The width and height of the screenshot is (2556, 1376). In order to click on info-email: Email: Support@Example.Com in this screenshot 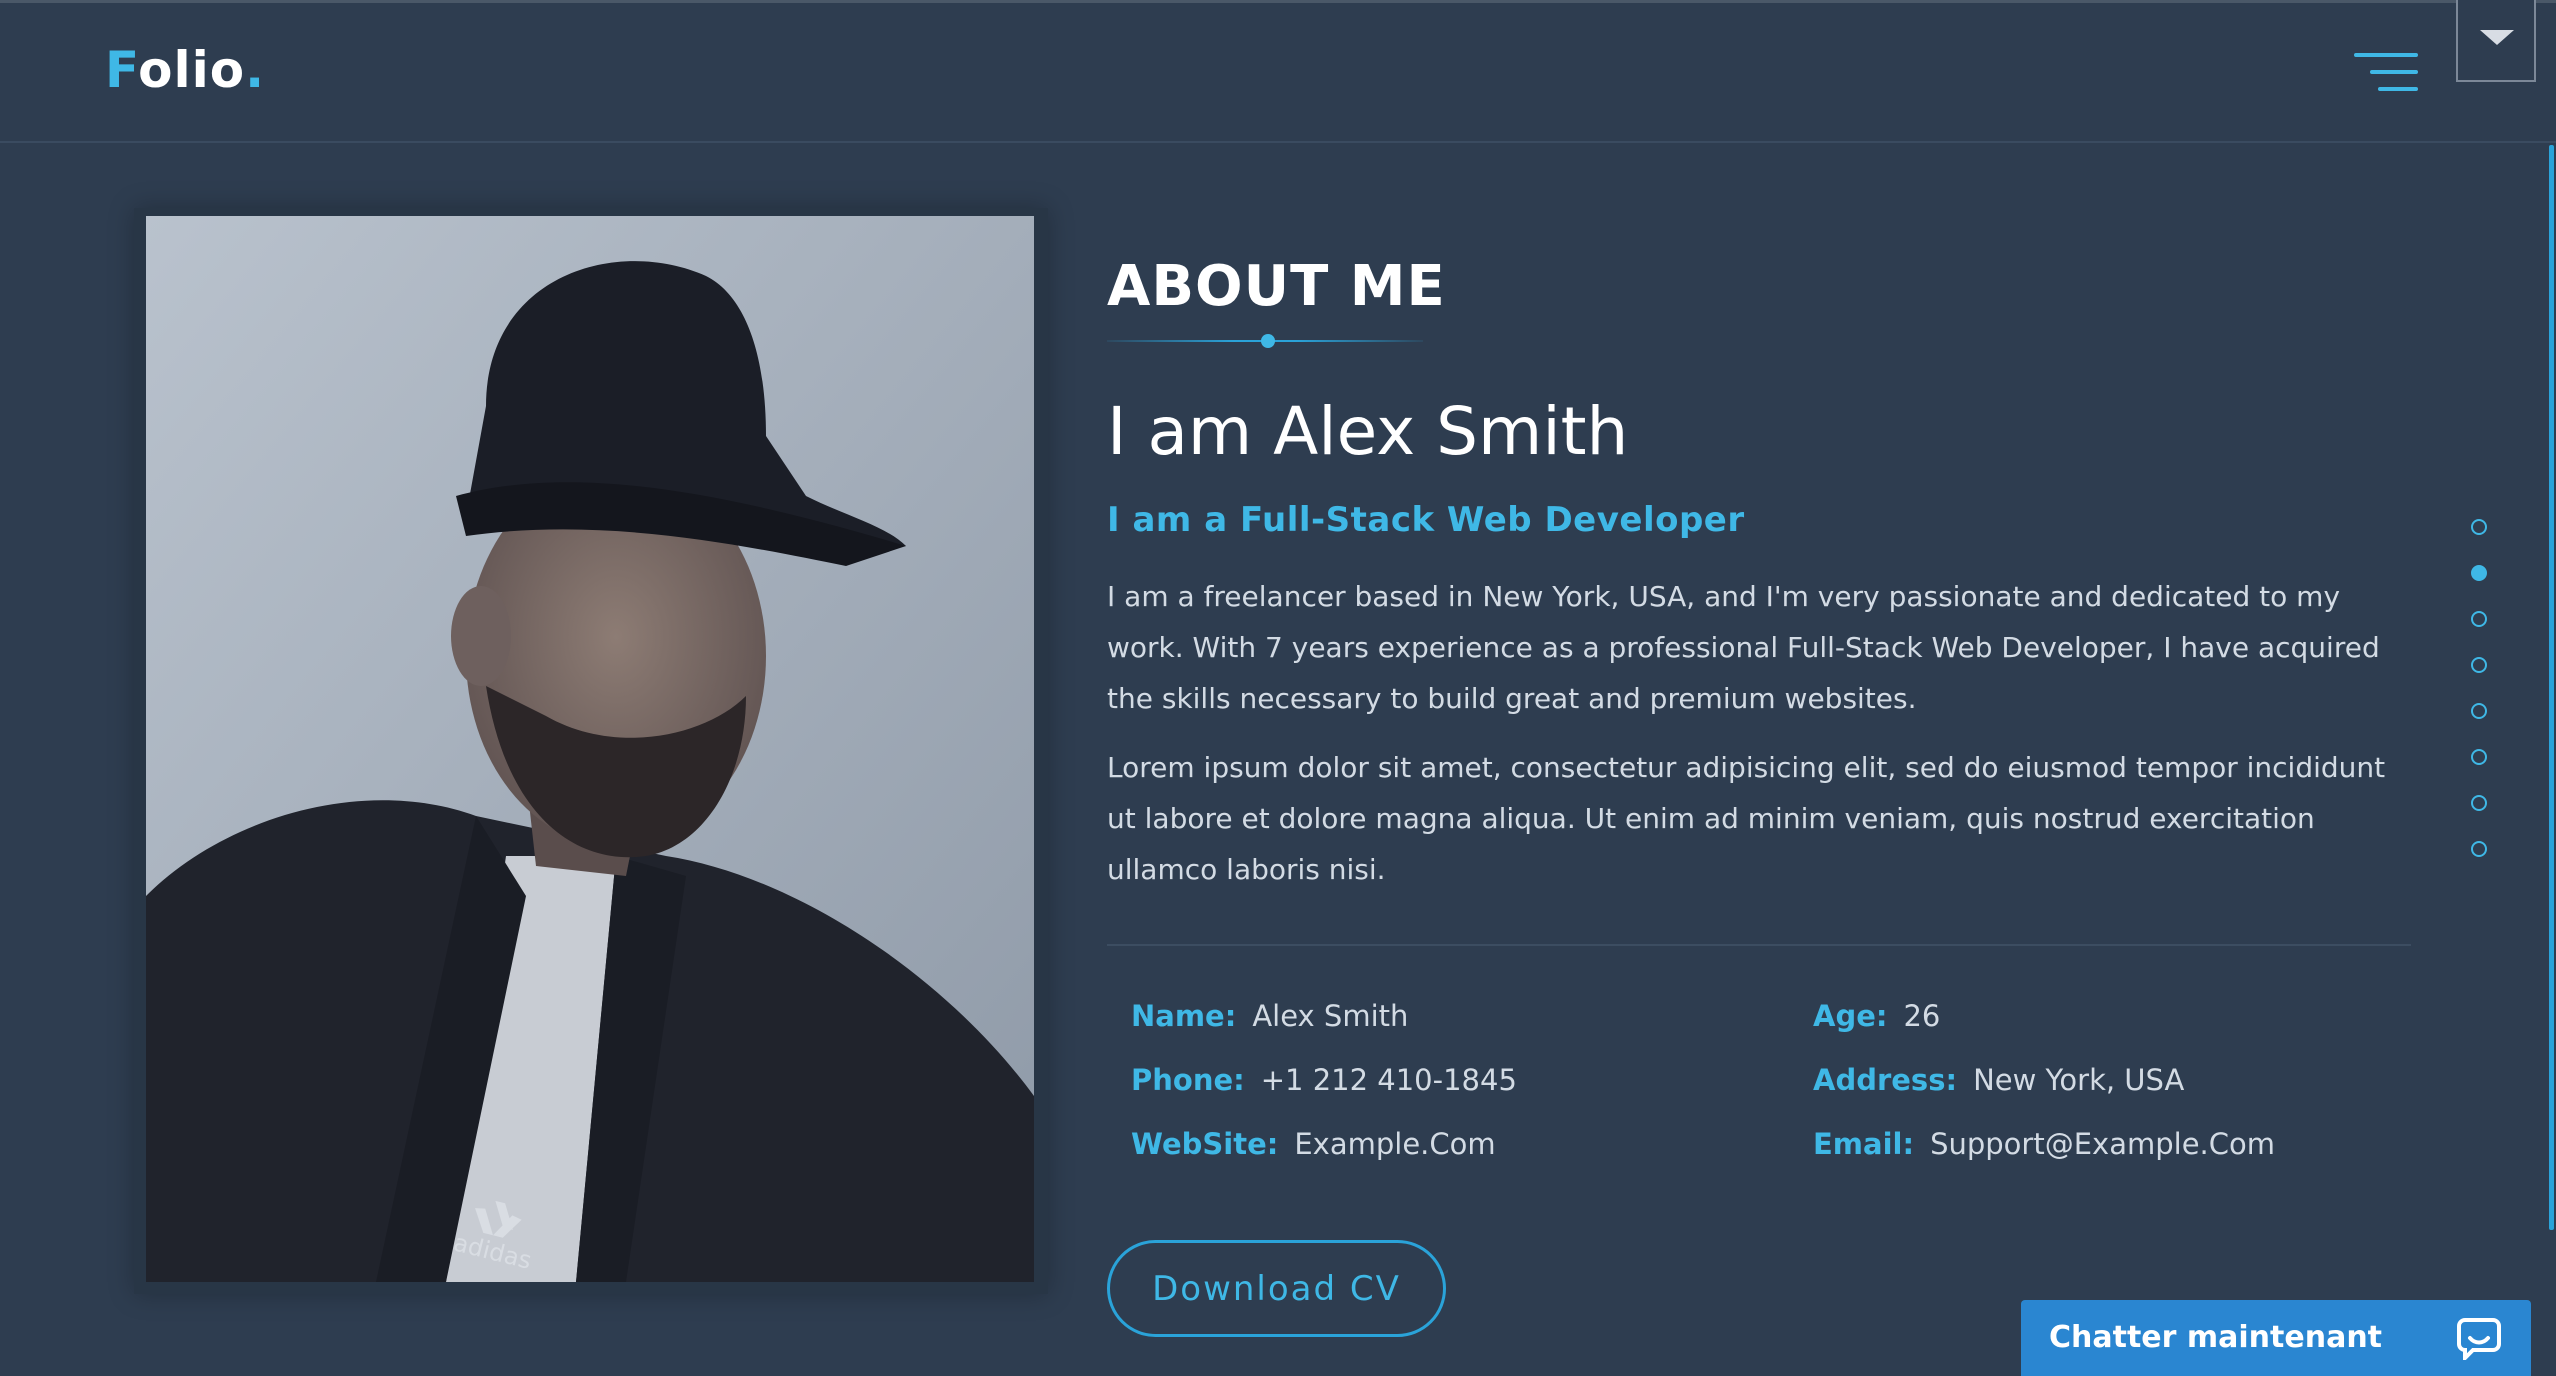, I will do `click(2044, 1144)`.